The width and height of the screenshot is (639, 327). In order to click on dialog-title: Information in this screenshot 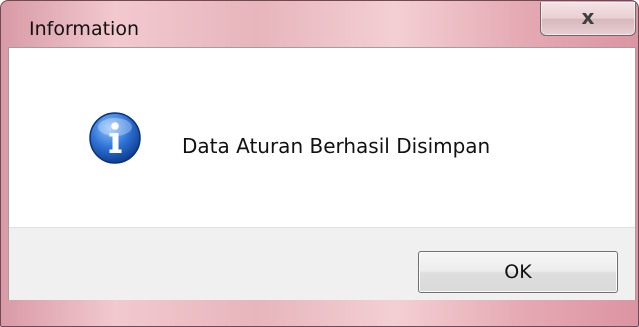, I will do `click(84, 29)`.